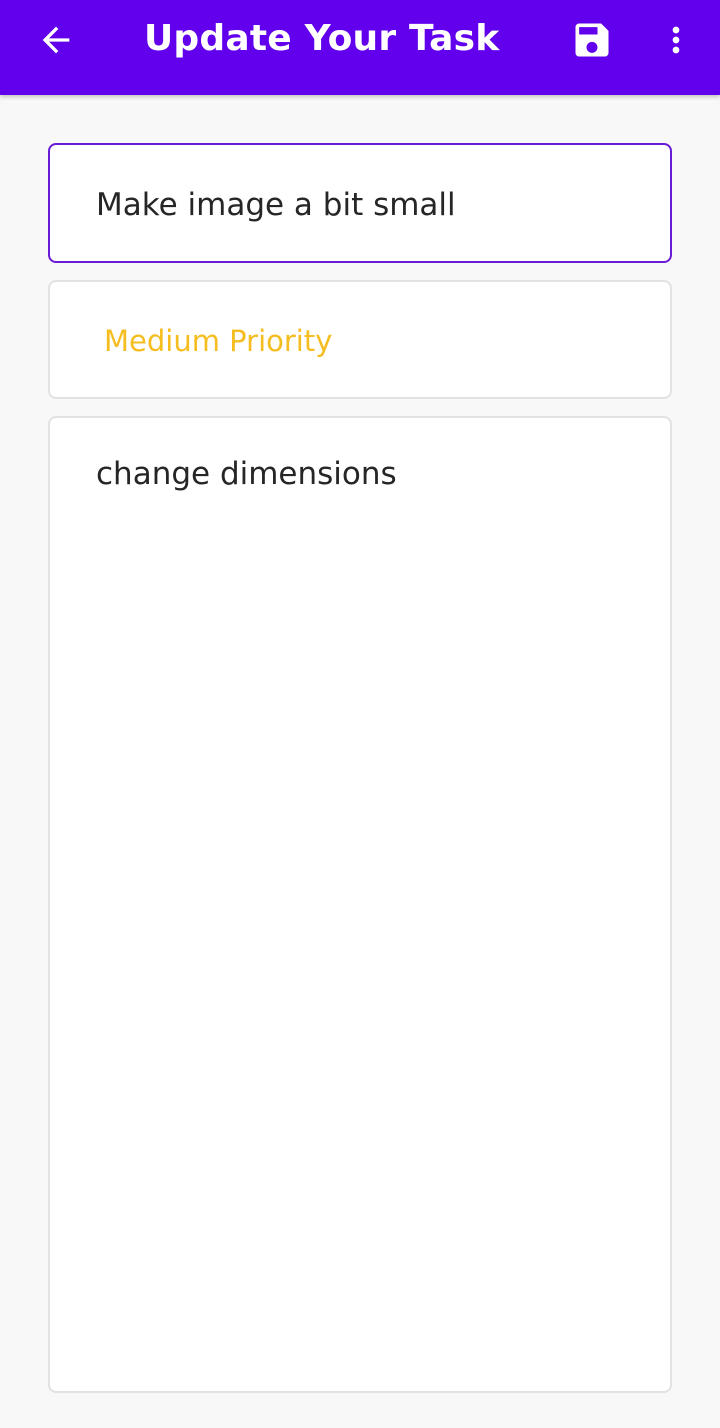 This screenshot has height=1428, width=720. Describe the element at coordinates (360, 339) in the screenshot. I see `priority-select: Medium Priority` at that location.